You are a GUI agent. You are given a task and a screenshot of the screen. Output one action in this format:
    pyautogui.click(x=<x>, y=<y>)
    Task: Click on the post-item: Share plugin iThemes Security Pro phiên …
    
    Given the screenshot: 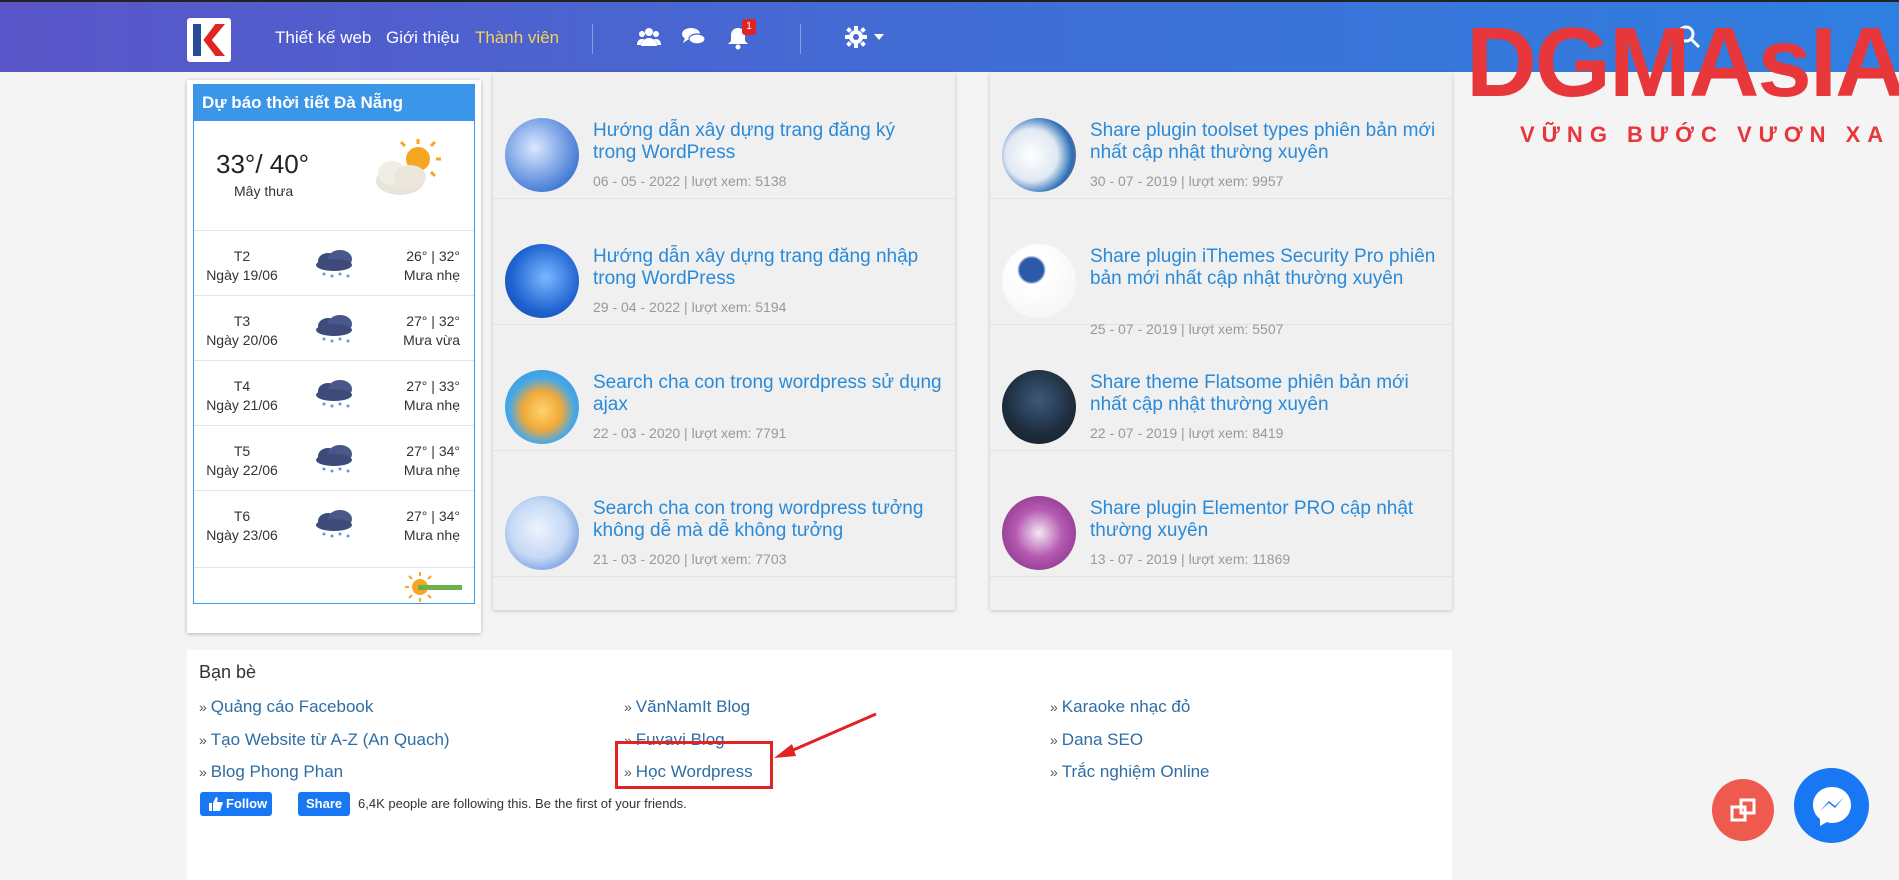 What is the action you would take?
    pyautogui.click(x=1221, y=267)
    